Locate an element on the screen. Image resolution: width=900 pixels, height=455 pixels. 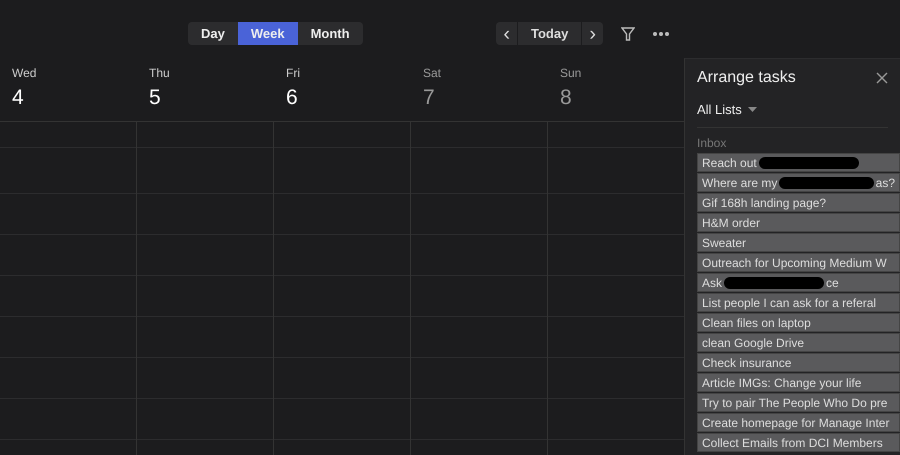
today-button: Today is located at coordinates (549, 33).